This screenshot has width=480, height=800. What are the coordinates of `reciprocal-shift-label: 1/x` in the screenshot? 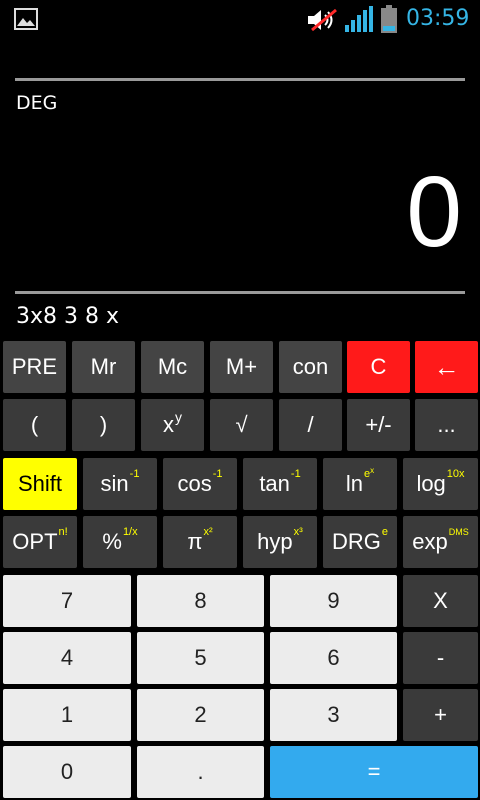 It's located at (130, 532).